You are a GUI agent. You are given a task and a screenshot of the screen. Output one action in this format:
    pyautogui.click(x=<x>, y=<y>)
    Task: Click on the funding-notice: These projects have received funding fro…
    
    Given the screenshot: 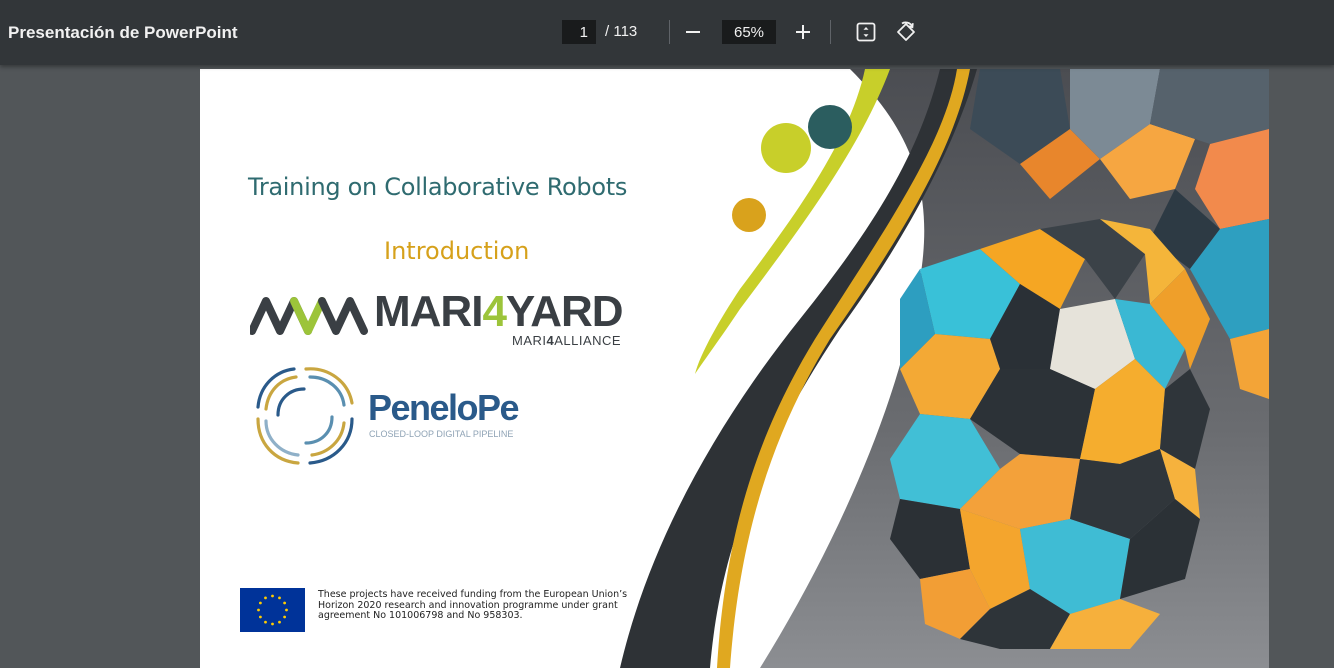 What is the action you would take?
    pyautogui.click(x=473, y=605)
    